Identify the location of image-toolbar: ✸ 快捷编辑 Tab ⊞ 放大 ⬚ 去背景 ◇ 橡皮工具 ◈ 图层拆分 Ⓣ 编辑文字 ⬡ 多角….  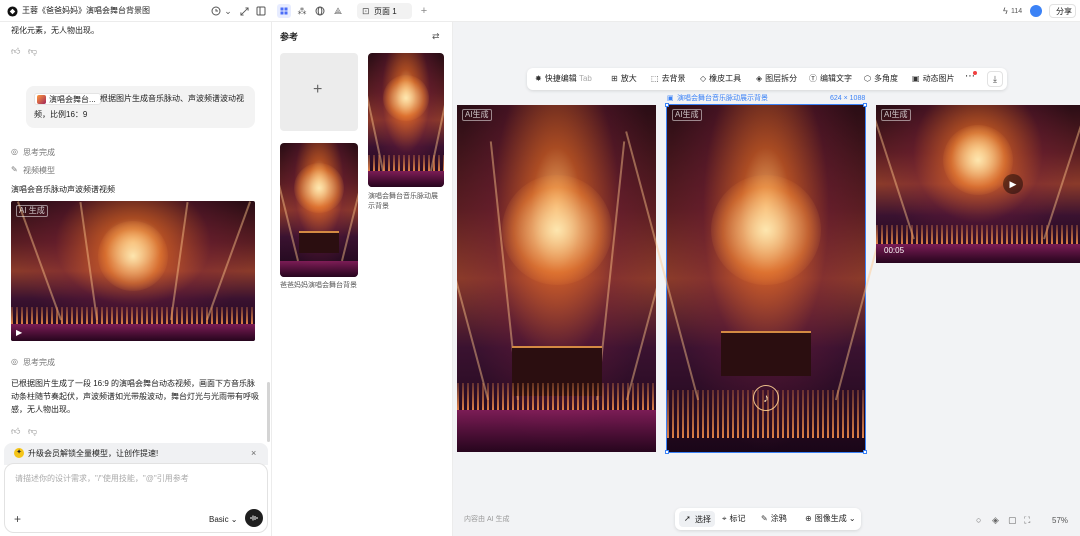
(767, 79).